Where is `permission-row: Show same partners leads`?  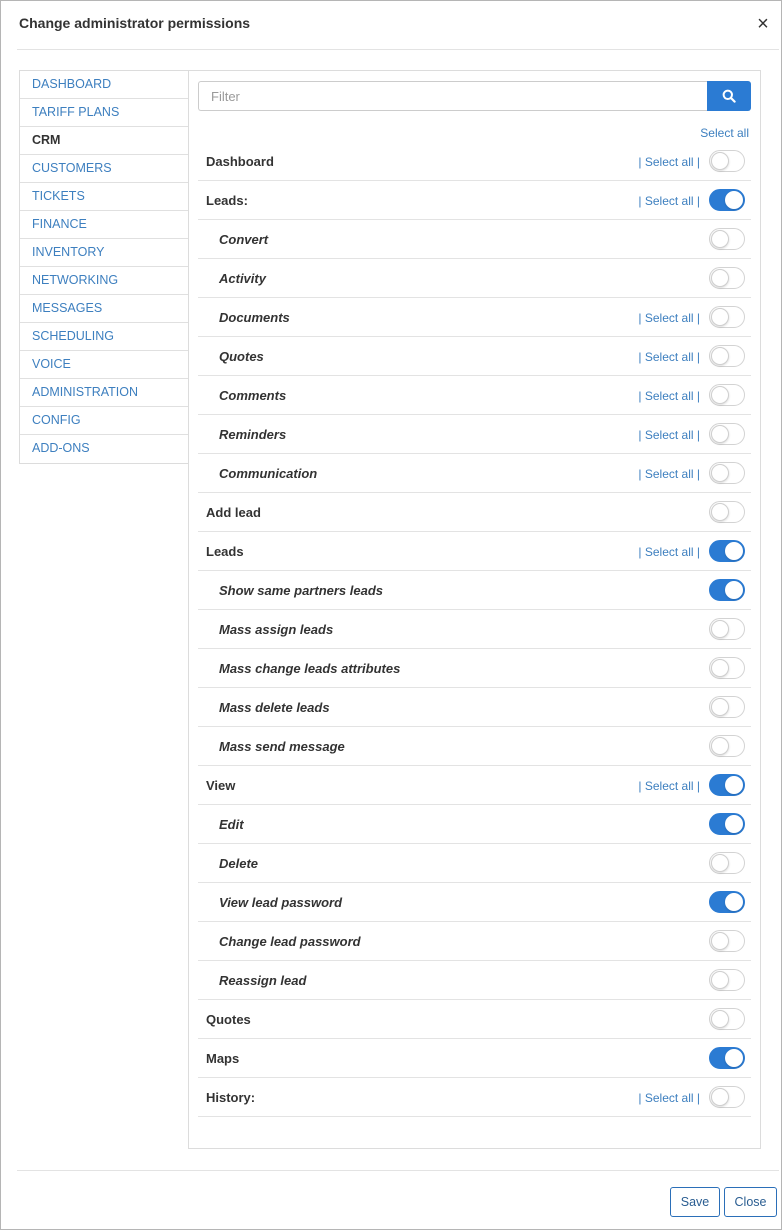 permission-row: Show same partners leads is located at coordinates (474, 590).